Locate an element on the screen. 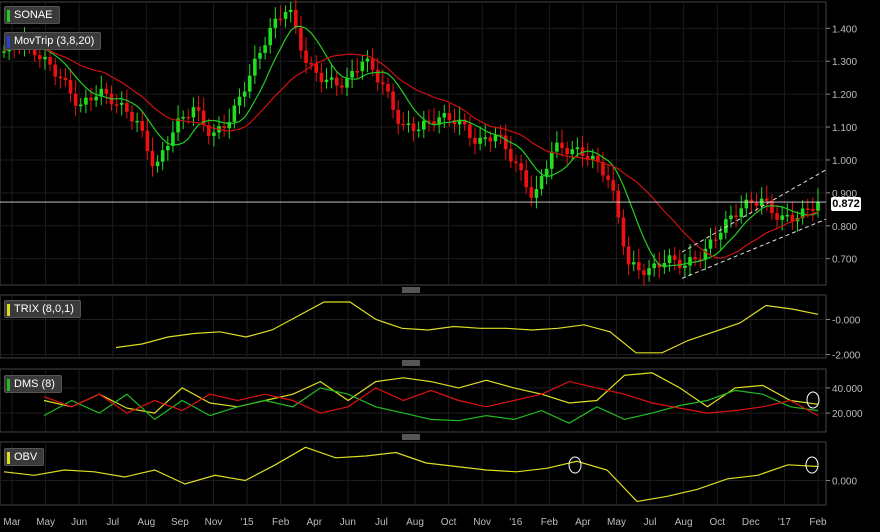 Image resolution: width=880 pixels, height=532 pixels. indicator-title: MovTrip (3,8,20) is located at coordinates (54, 41).